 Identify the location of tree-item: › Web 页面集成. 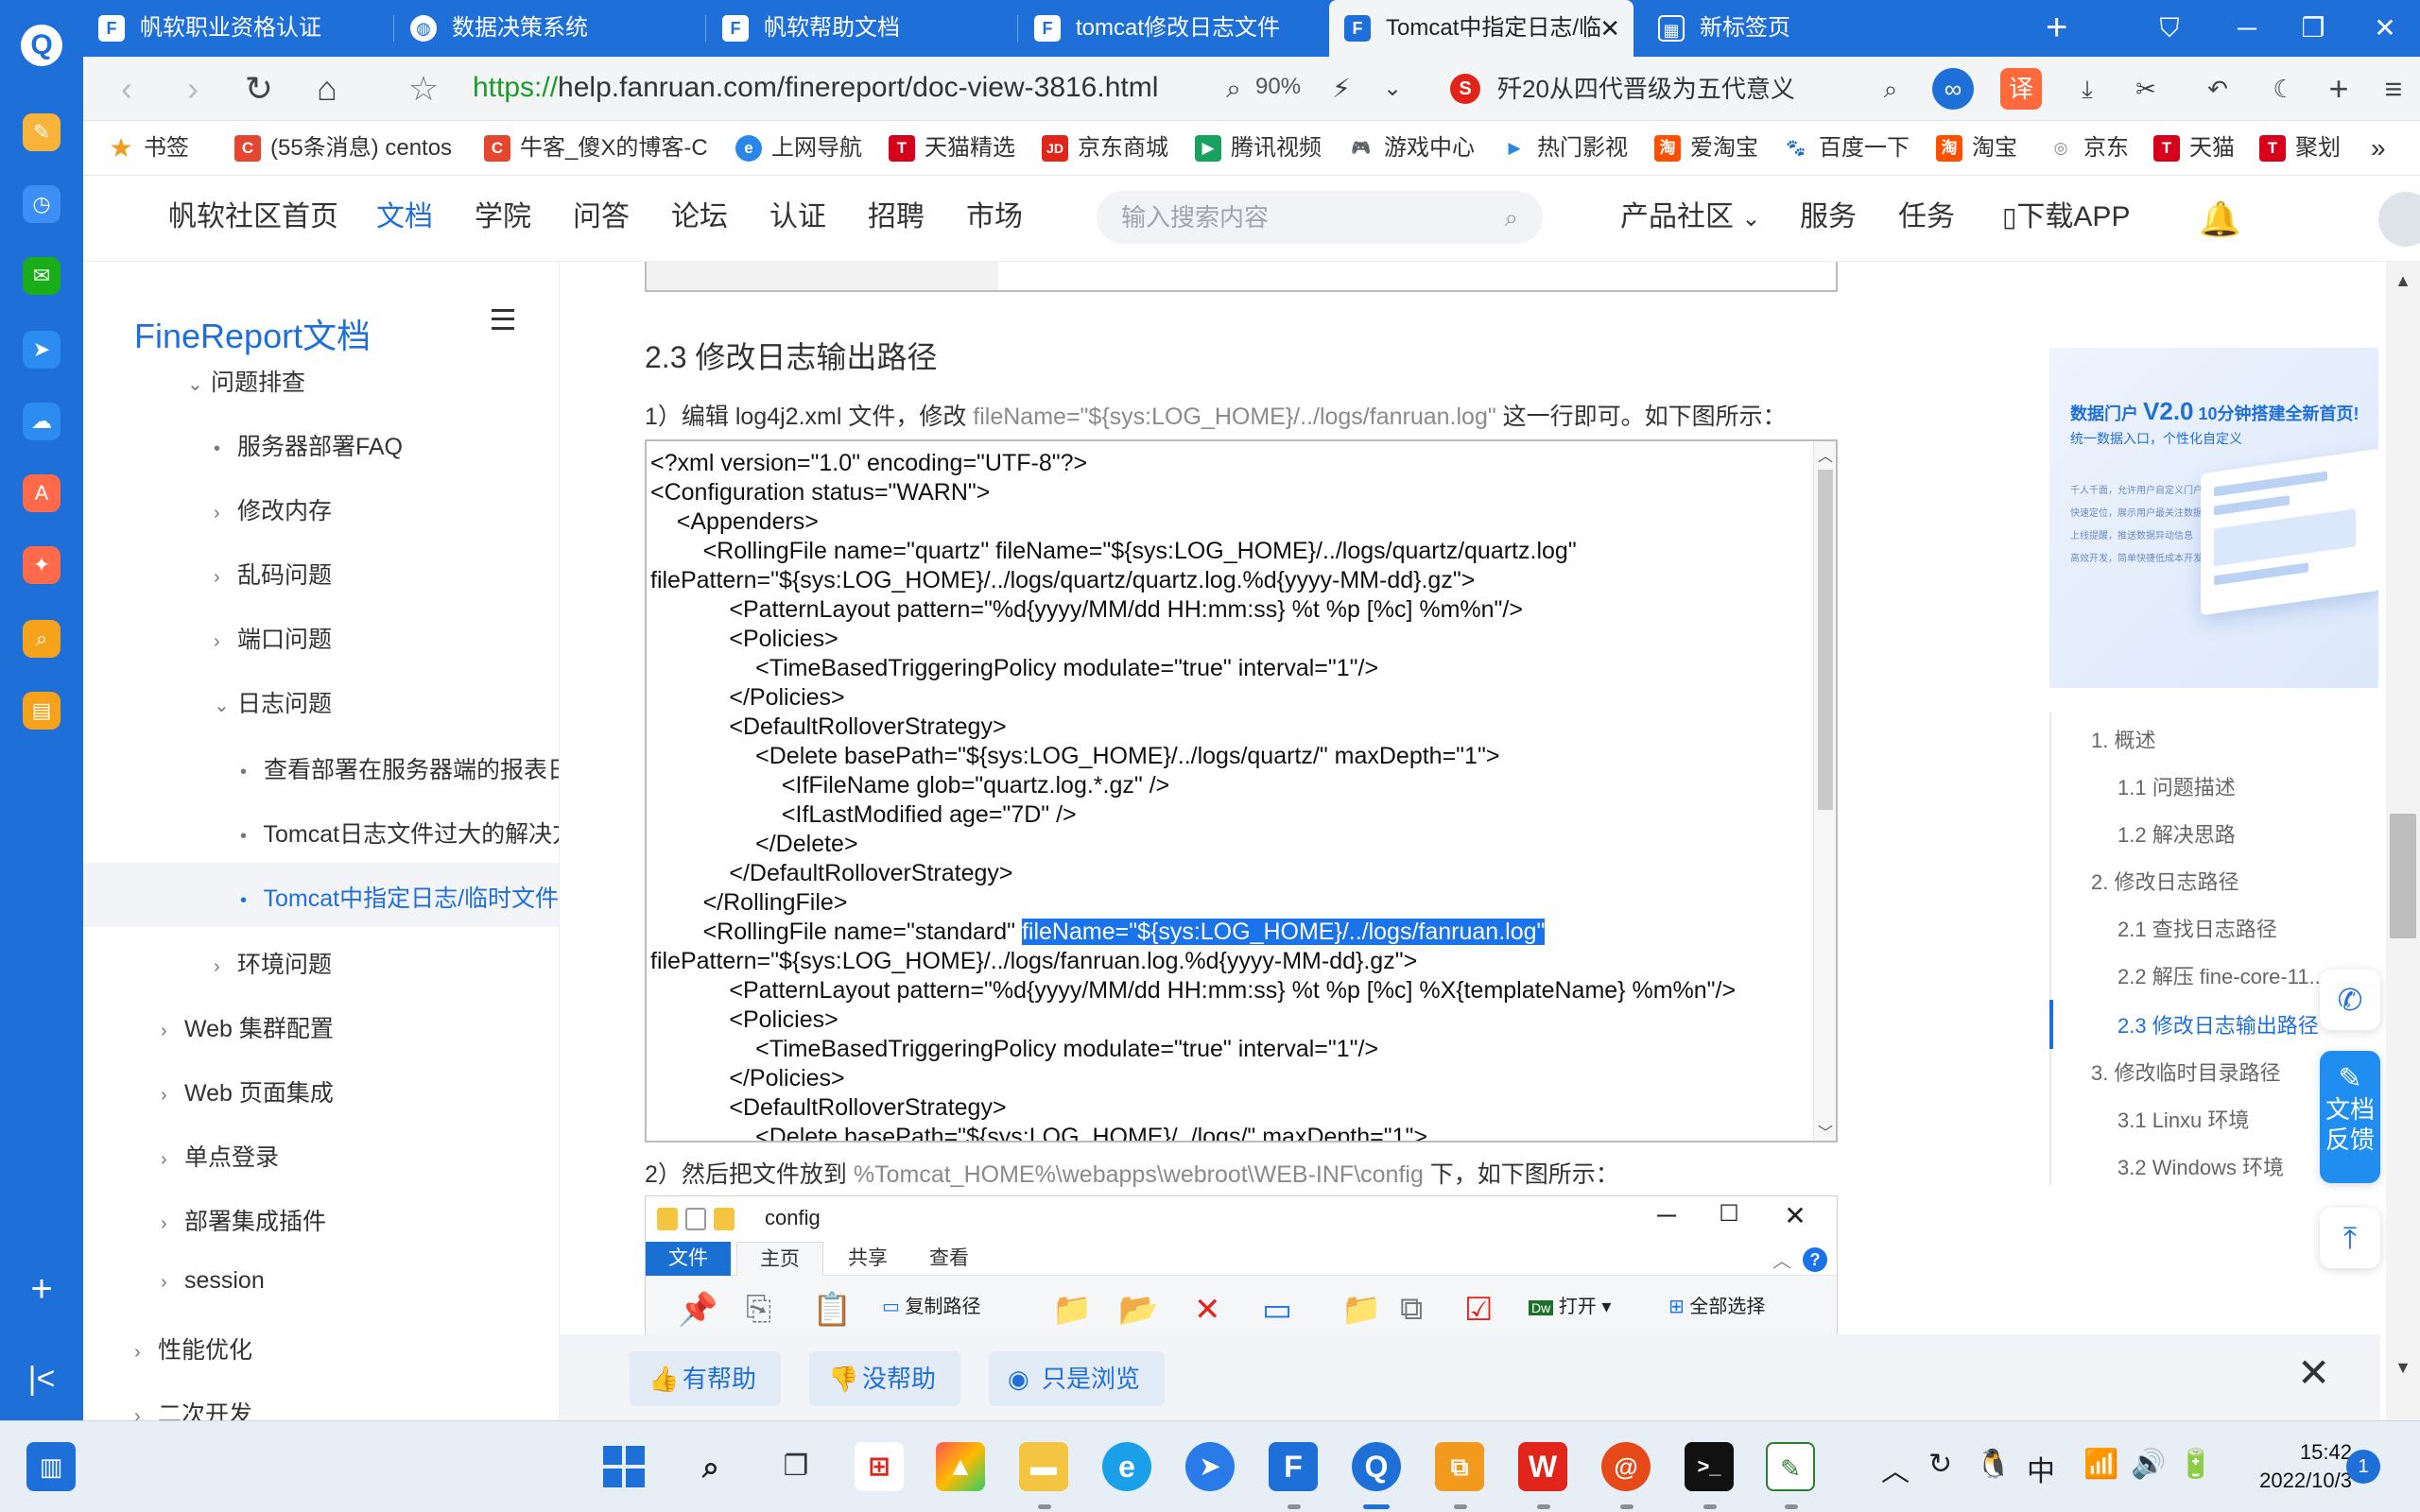
(247, 1091).